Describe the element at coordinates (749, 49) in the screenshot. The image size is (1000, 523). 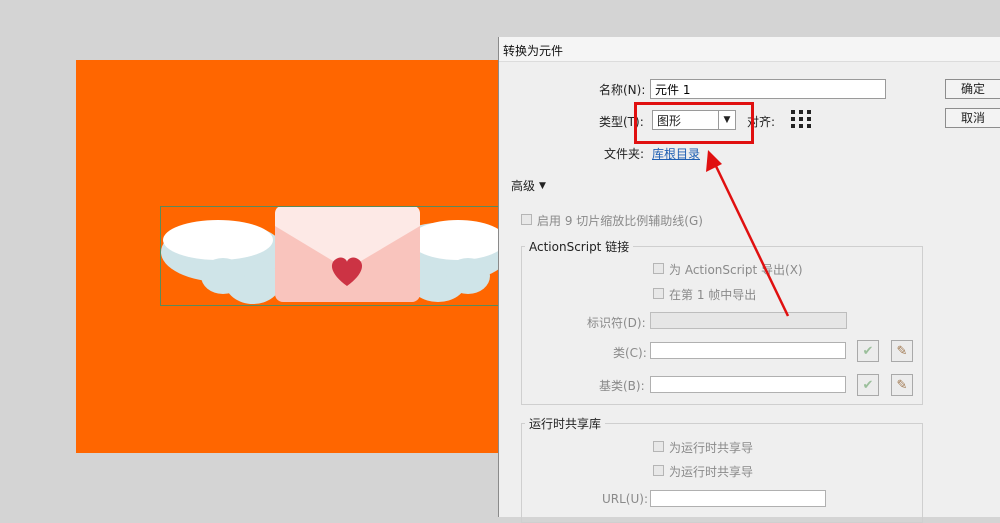
I see `dialog-titlebar: 转换为元件` at that location.